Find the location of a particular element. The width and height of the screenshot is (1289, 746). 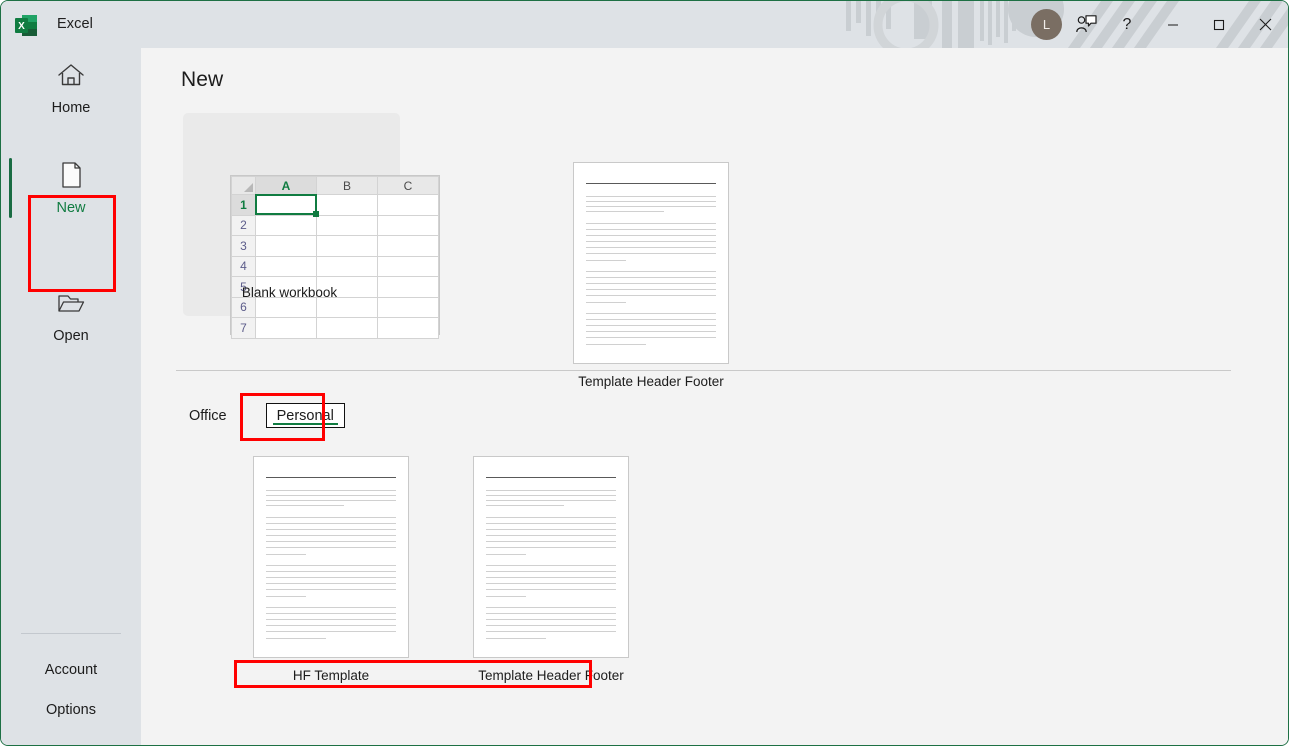

sidebar-item-open: Open is located at coordinates (71, 316).